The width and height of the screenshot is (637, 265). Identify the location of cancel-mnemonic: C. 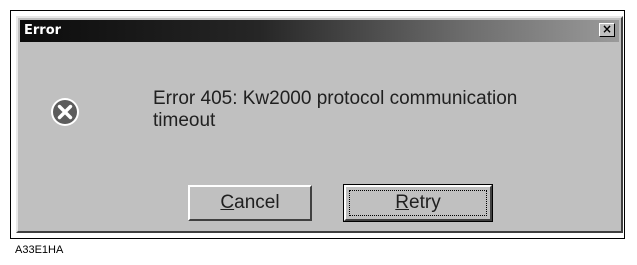
(227, 202).